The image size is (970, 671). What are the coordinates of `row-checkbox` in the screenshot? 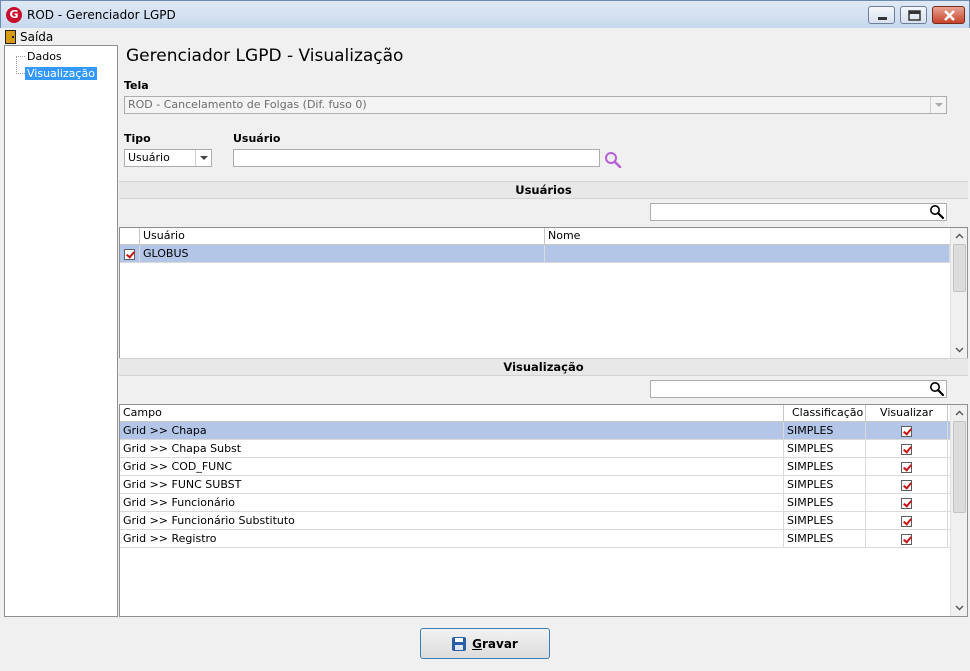 It's located at (129, 254).